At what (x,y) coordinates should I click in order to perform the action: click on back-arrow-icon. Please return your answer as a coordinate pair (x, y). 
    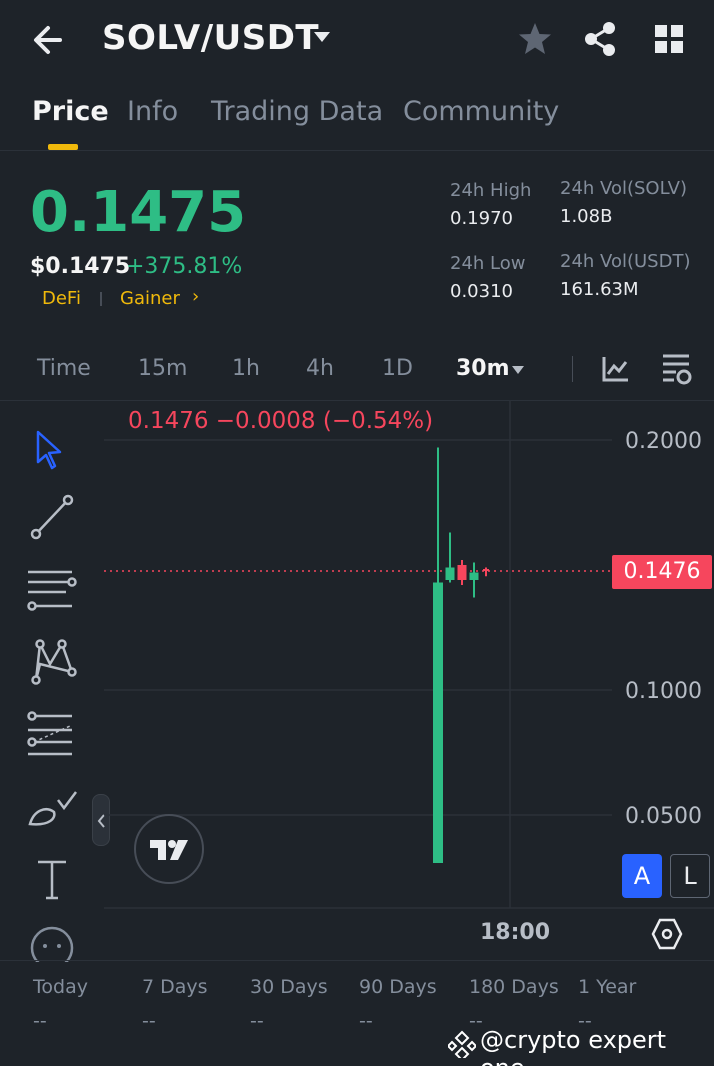
    Looking at the image, I should click on (50, 40).